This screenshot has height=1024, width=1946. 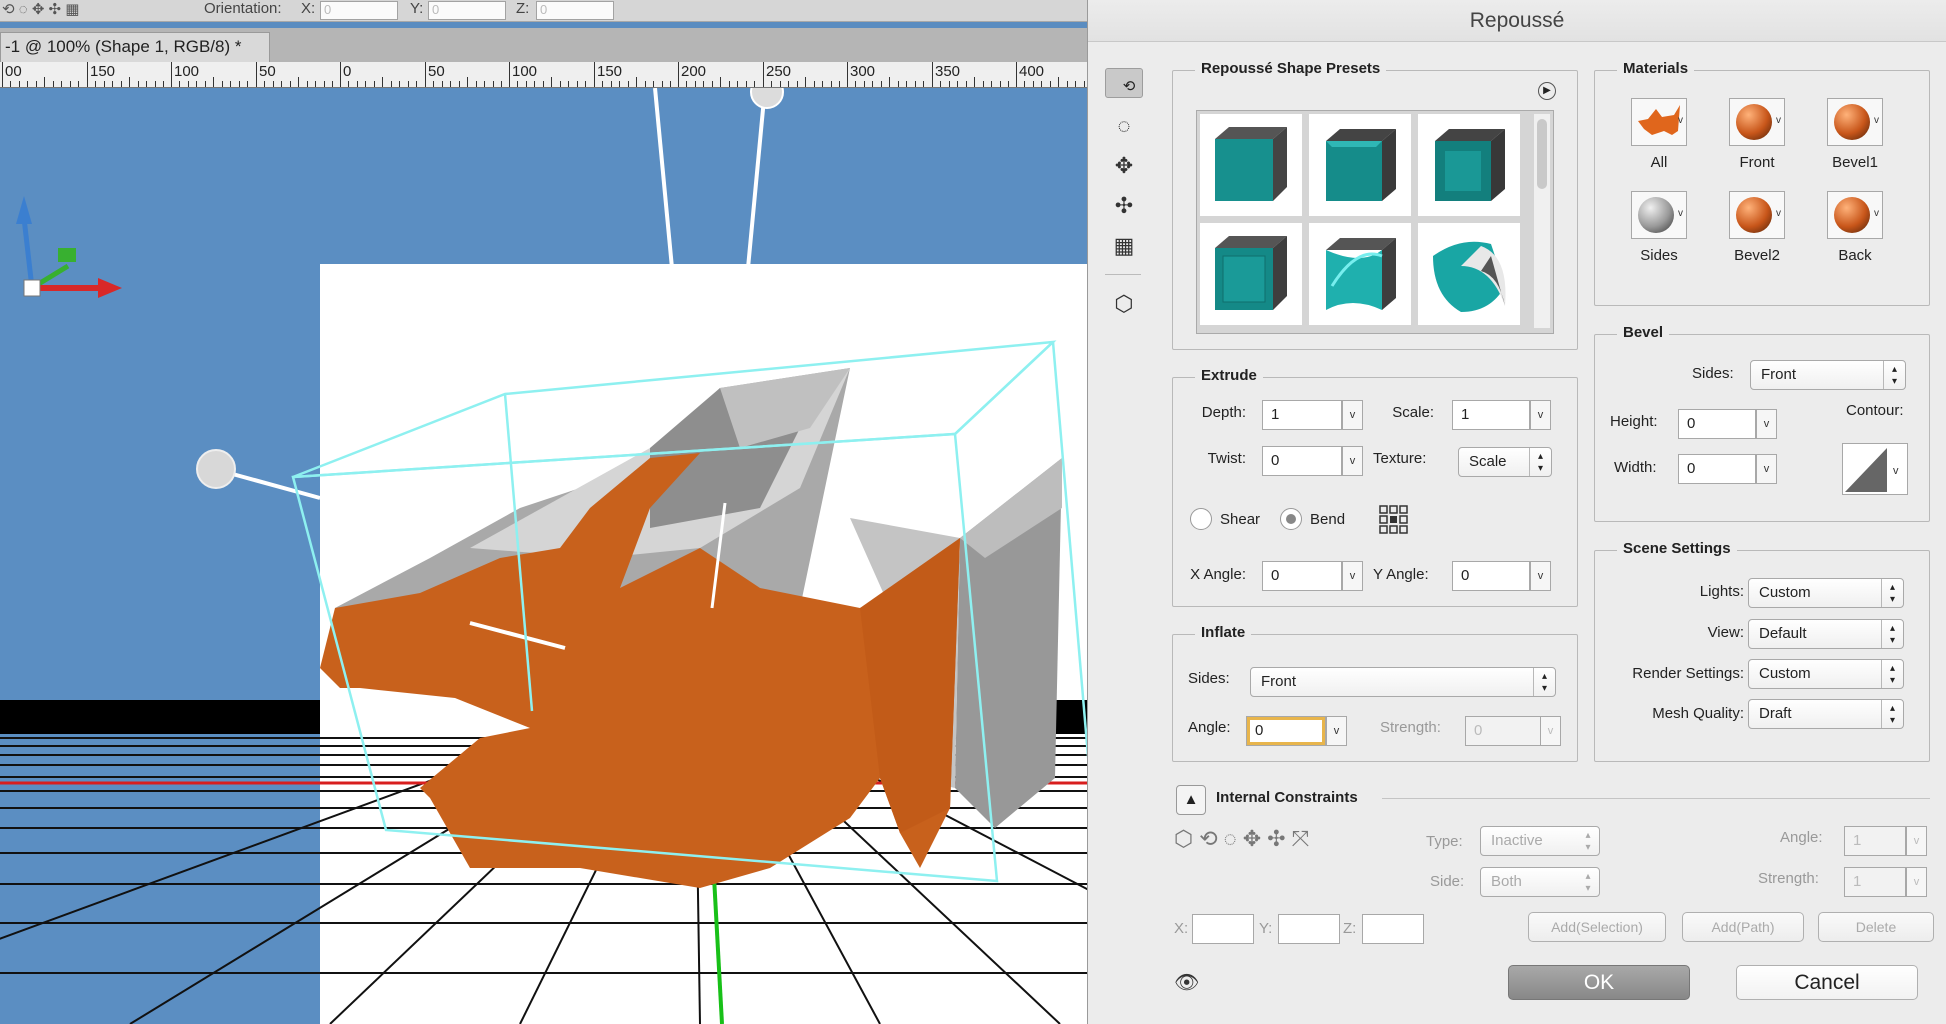 What do you see at coordinates (1826, 714) in the screenshot?
I see `mesh-quality-select: Draft ▴ ▾` at bounding box center [1826, 714].